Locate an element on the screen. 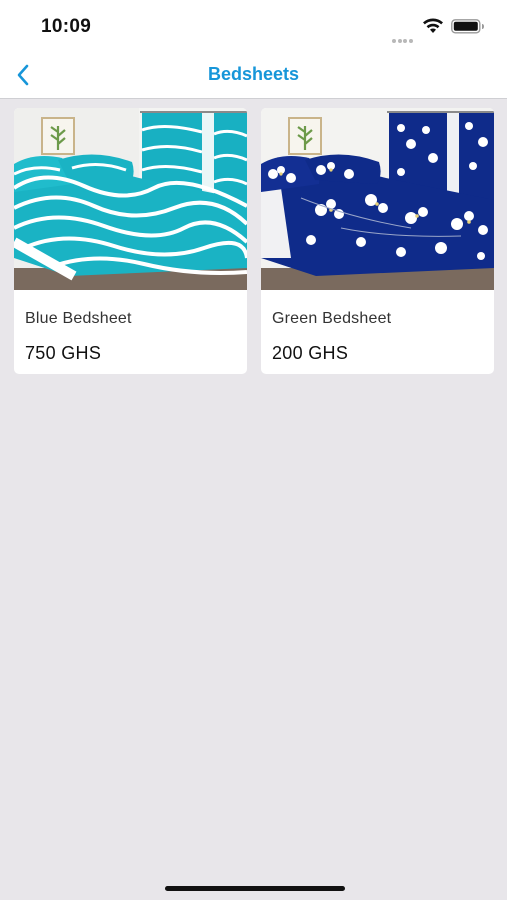 The height and width of the screenshot is (900, 507). page-title: Bedsheets is located at coordinates (253, 74).